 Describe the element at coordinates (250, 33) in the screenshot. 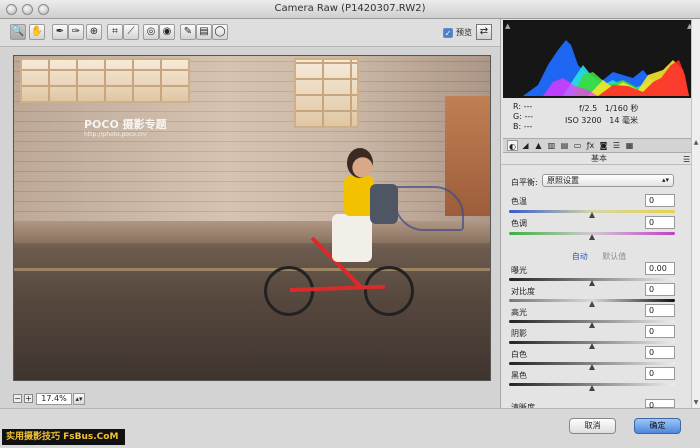

I see `tool-bar: 🔍 ✋ ✒ ✑ ⊕ ⌗ ⟋ ◎ ◉ ✎ ▤ ◯ ✓ 预览 ⇄` at that location.